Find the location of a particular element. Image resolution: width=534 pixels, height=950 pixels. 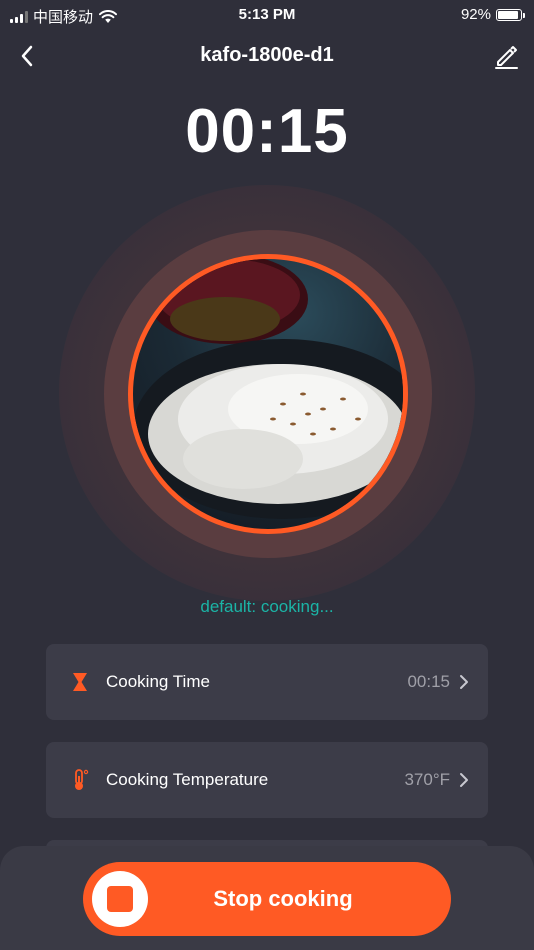

cooking-temperature-row: Cooking Temperature 370°F is located at coordinates (267, 780).